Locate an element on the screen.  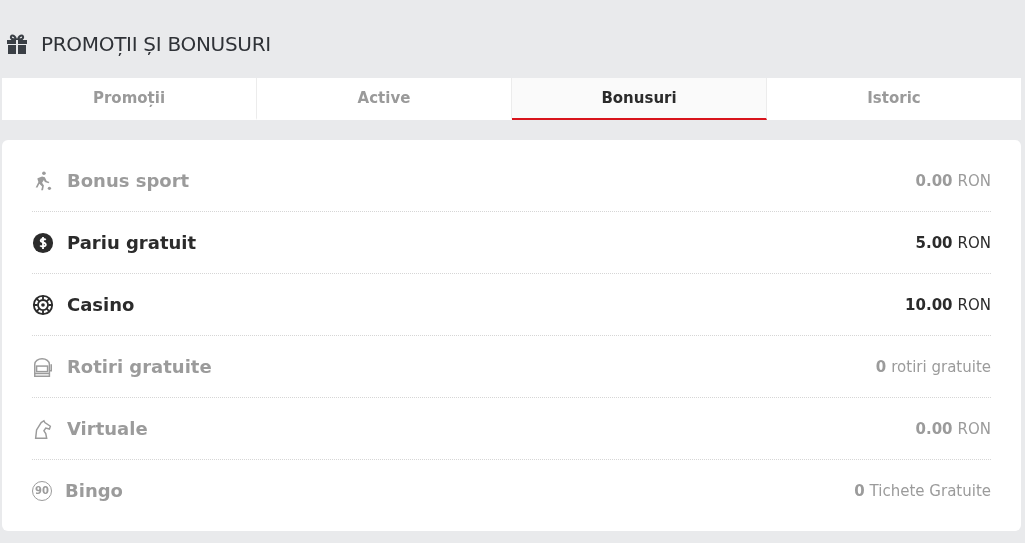
tab: Bonusuri is located at coordinates (639, 99).